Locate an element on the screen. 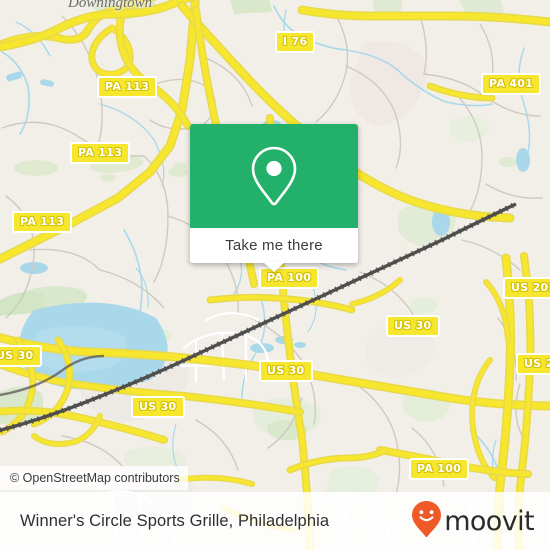  callout-pointer is located at coordinates (274, 267).